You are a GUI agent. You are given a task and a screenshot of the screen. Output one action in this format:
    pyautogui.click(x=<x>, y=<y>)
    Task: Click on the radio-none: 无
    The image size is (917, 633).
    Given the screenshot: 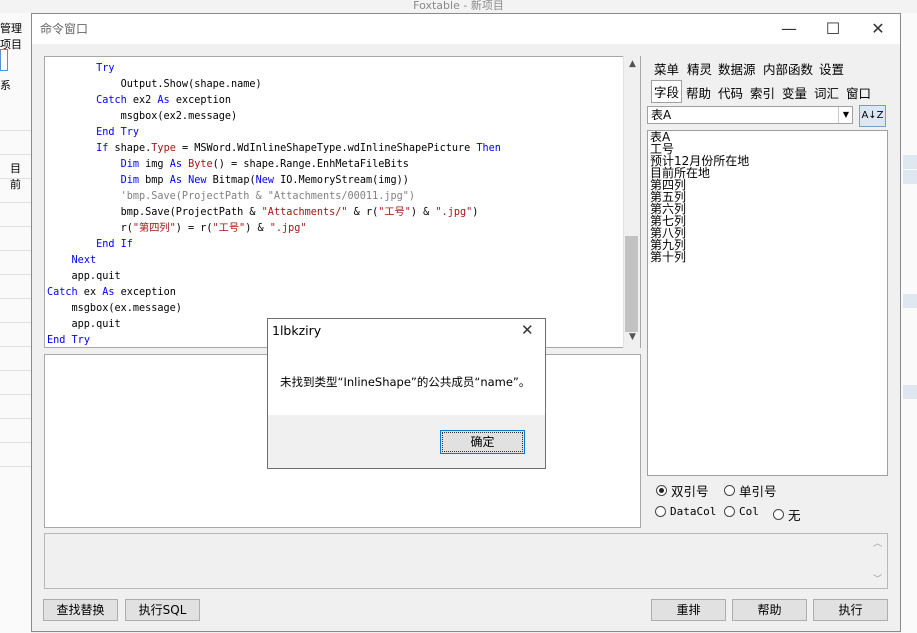 What is the action you would take?
    pyautogui.click(x=787, y=514)
    